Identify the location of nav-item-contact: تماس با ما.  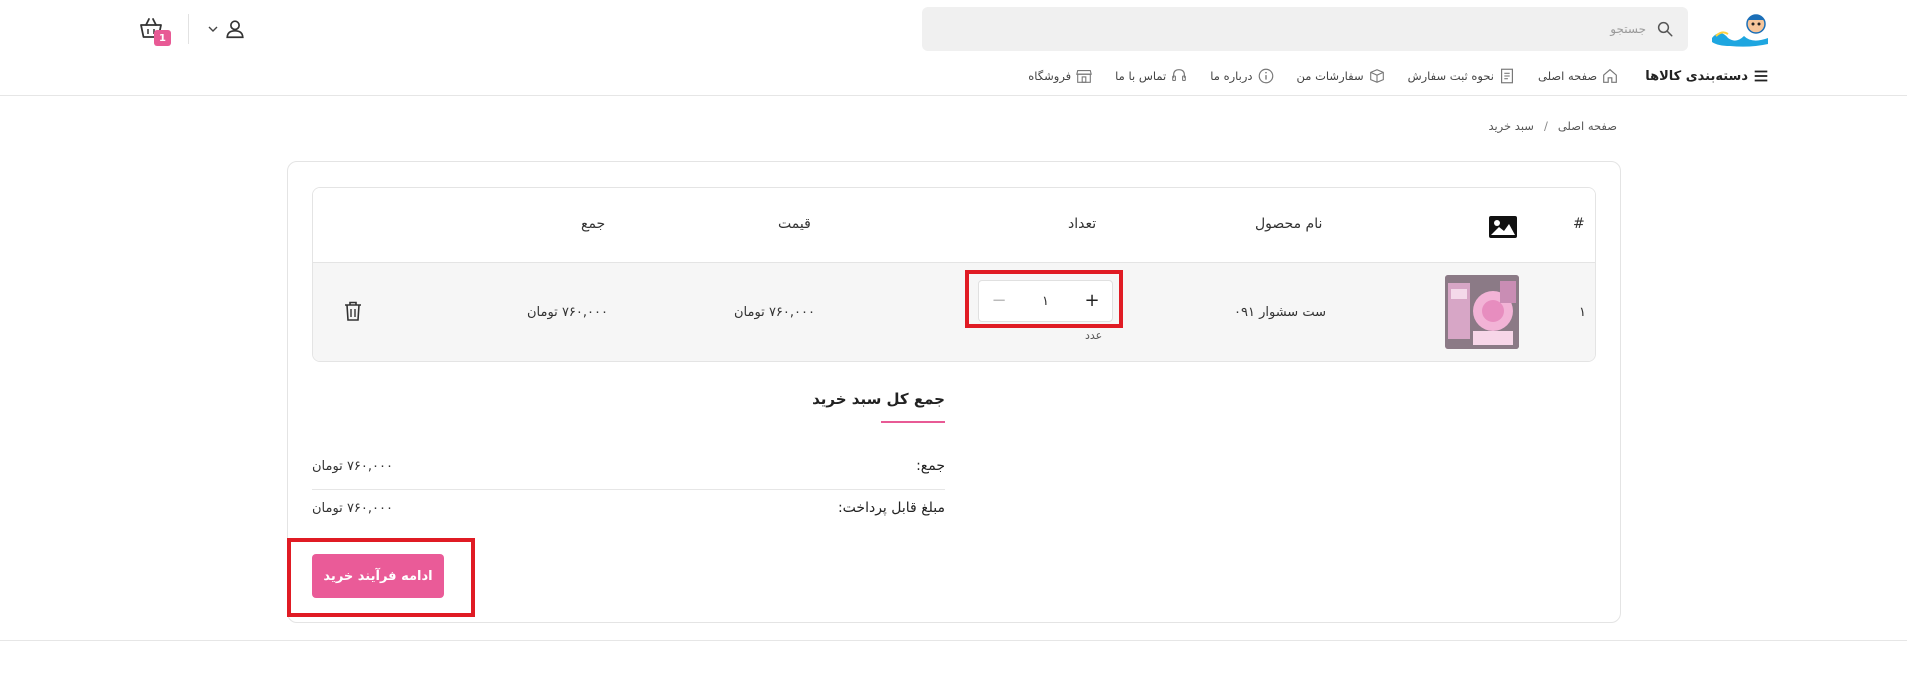
(1151, 76).